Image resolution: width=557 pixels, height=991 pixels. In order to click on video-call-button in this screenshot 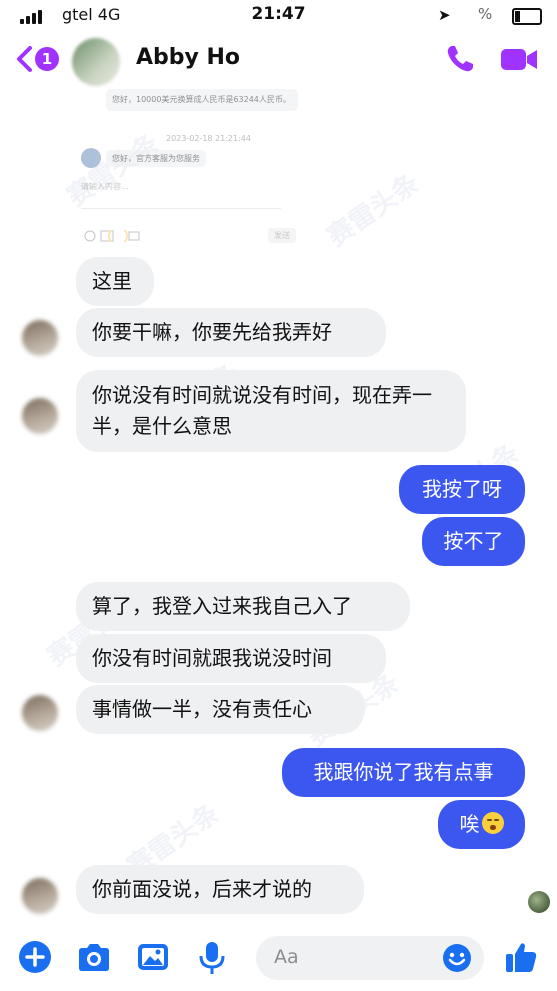, I will do `click(519, 59)`.